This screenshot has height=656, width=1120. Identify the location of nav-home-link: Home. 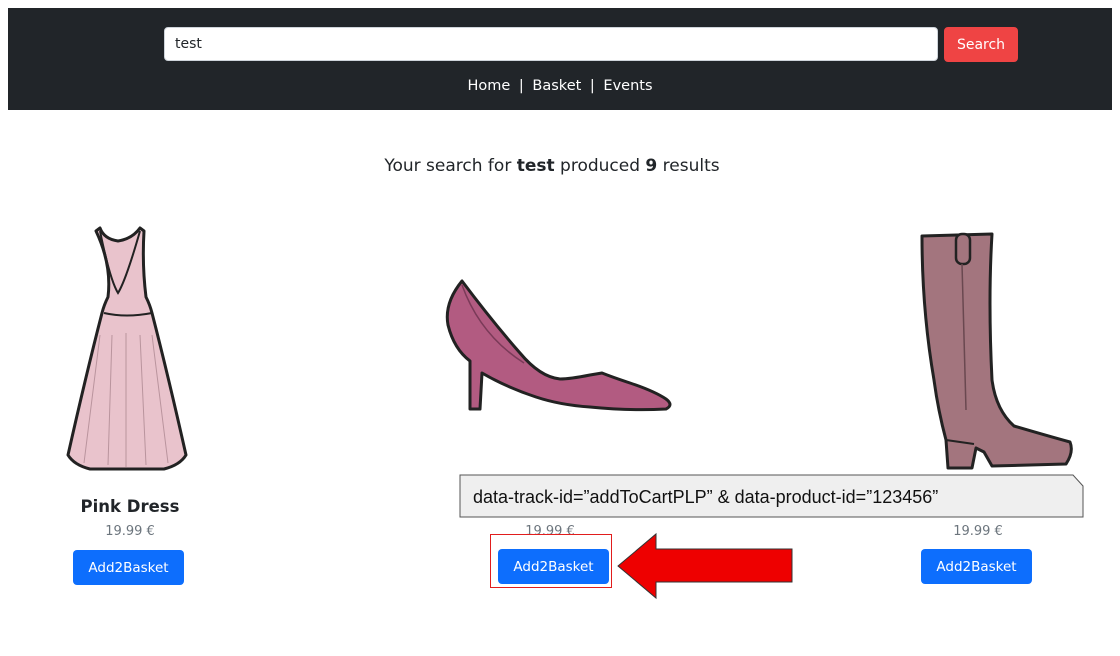
(488, 86).